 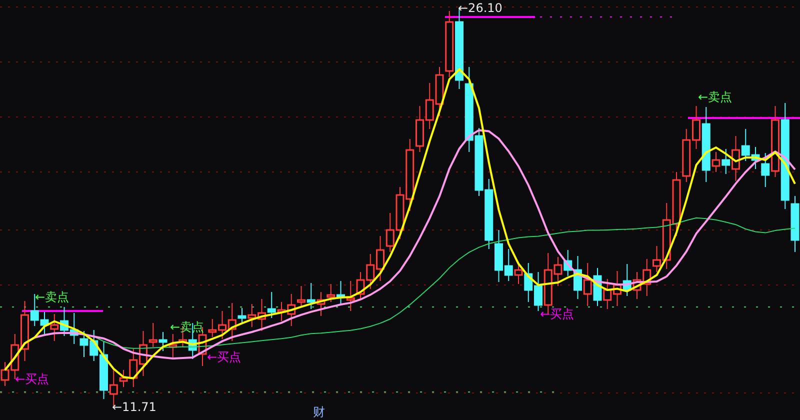 I want to click on price-label: ←26.10, so click(x=480, y=8).